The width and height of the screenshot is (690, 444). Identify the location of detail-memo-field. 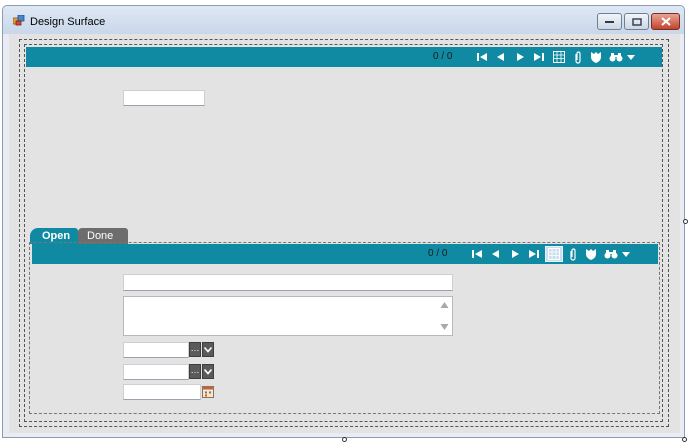
(288, 316).